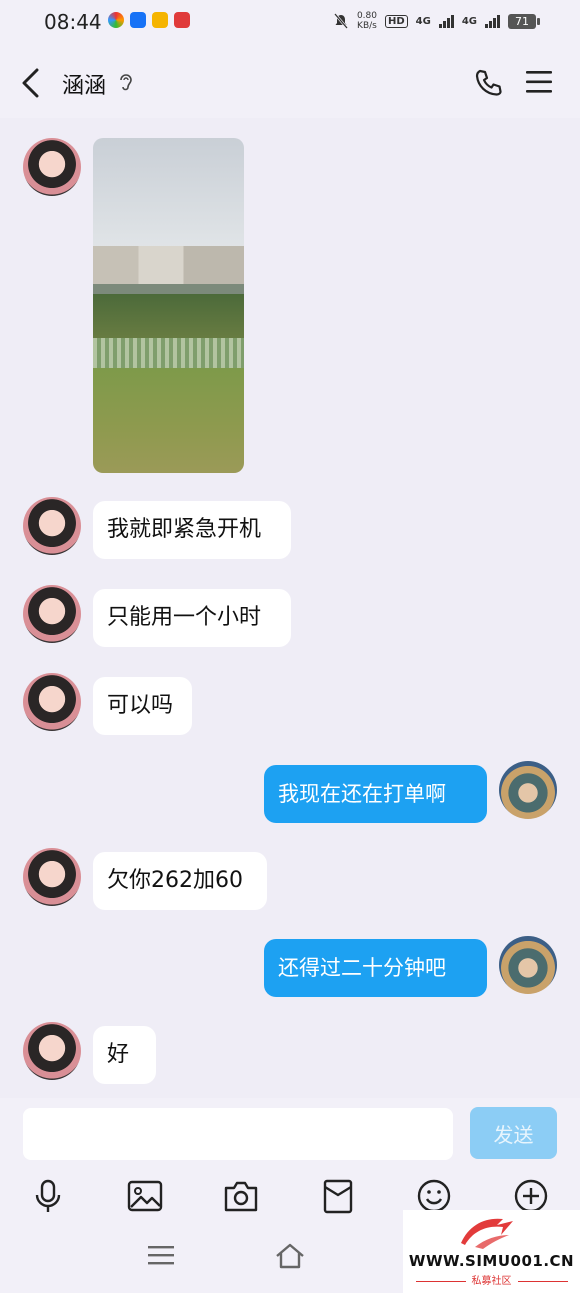 The height and width of the screenshot is (1293, 580). What do you see at coordinates (290, 1256) in the screenshot?
I see `nav-home-icon` at bounding box center [290, 1256].